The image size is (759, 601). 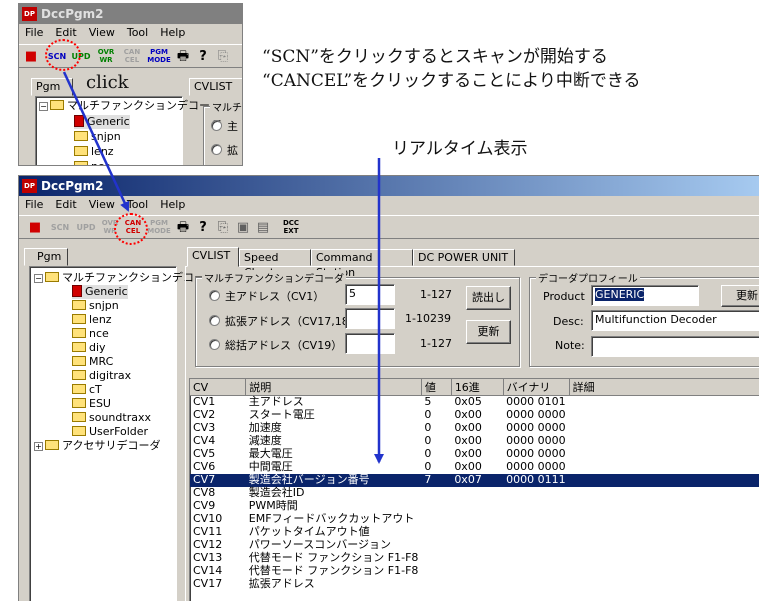 I want to click on tab-cvlist-label: CVLIST, so click(x=211, y=255).